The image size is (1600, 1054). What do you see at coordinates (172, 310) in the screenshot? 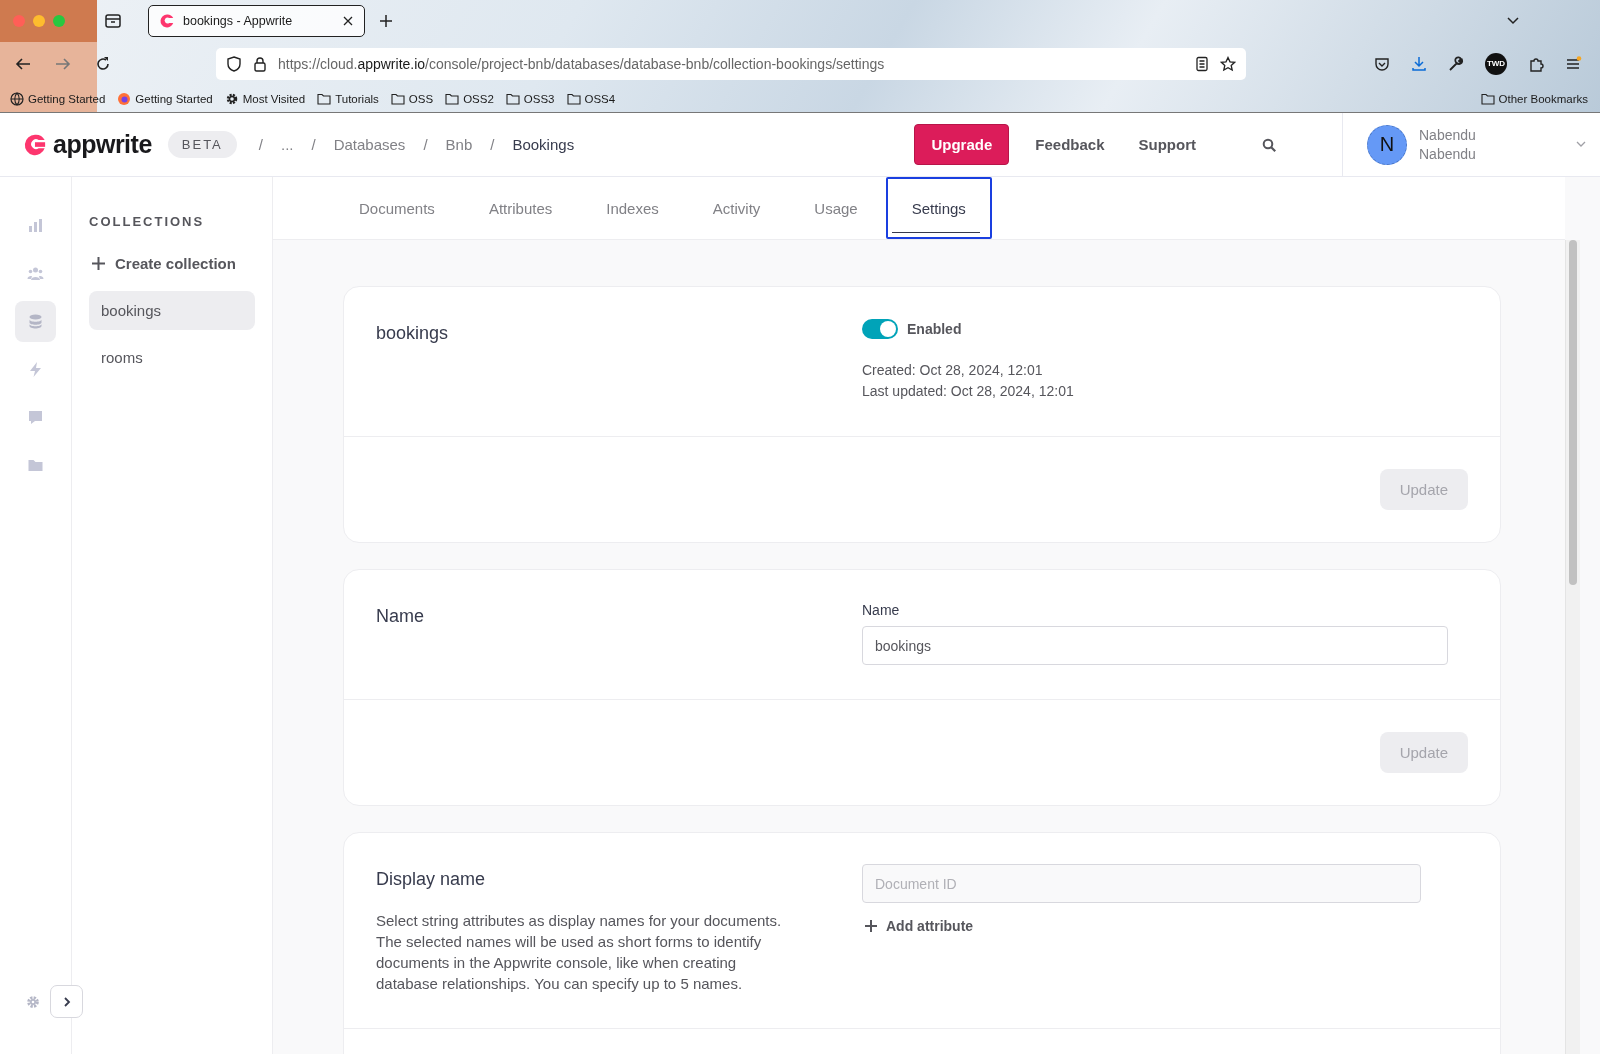
I see `collection-item: bookings` at bounding box center [172, 310].